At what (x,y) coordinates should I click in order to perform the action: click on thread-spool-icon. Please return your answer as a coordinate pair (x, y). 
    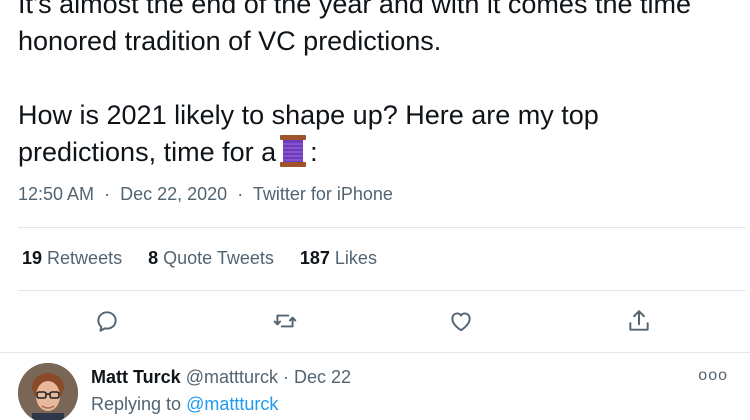
    Looking at the image, I should click on (293, 156).